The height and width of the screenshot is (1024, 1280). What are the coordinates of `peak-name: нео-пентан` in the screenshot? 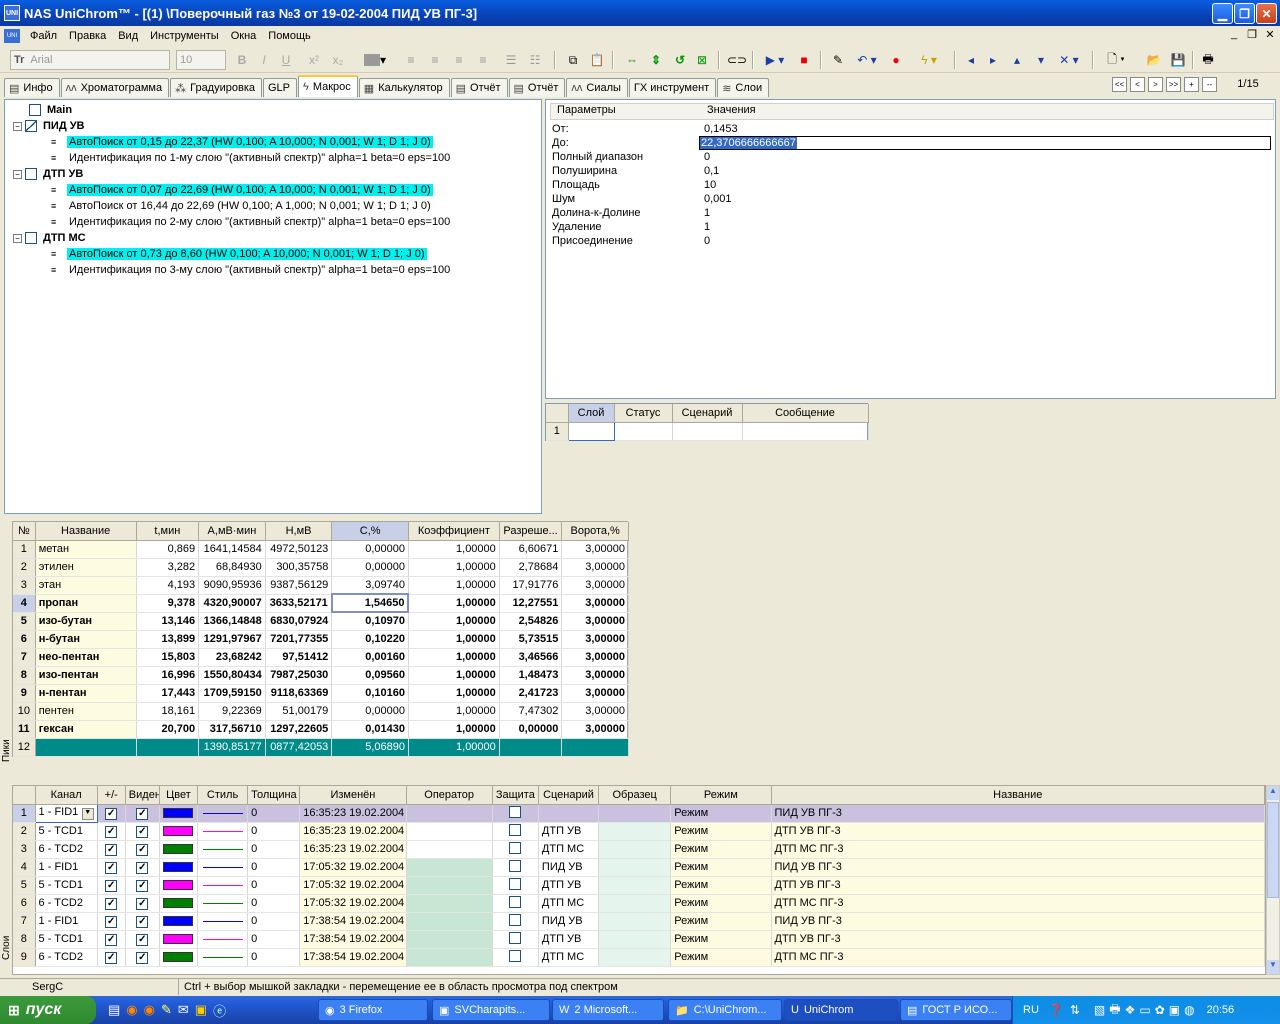 It's located at (86, 657).